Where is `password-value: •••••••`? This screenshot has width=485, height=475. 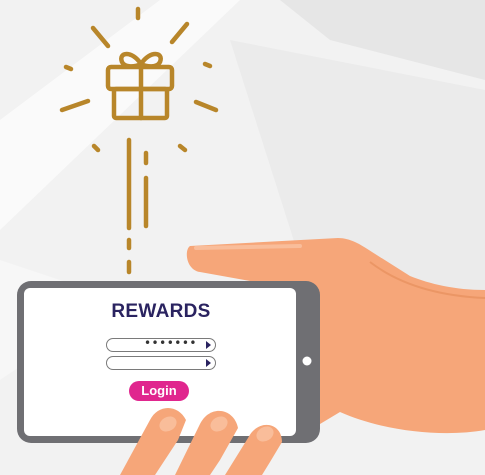
password-value: ••••••• is located at coordinates (170, 343).